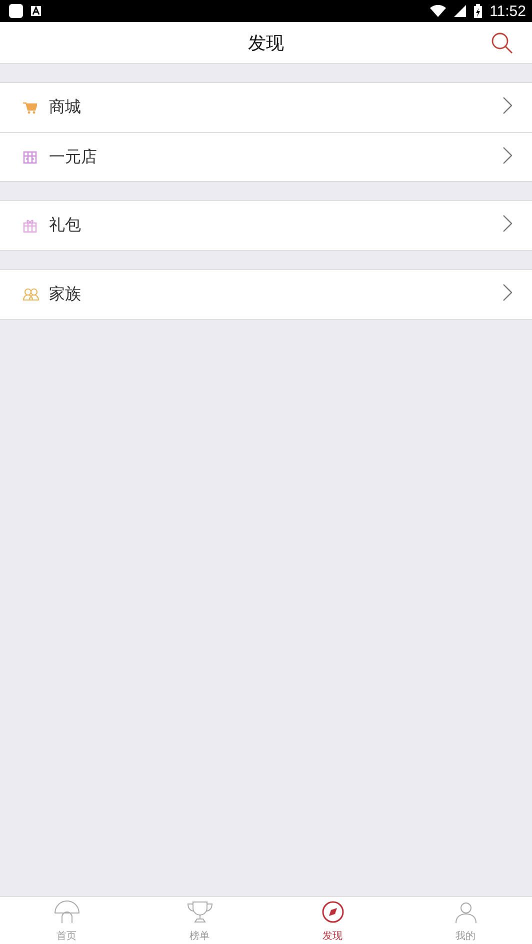 This screenshot has height=944, width=532. Describe the element at coordinates (31, 294) in the screenshot. I see `people-icon` at that location.